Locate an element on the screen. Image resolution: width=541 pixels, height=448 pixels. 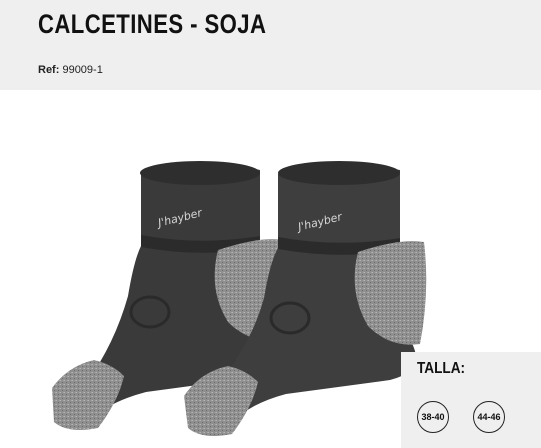
product-title: CALCETINES - SOJA is located at coordinates (152, 24).